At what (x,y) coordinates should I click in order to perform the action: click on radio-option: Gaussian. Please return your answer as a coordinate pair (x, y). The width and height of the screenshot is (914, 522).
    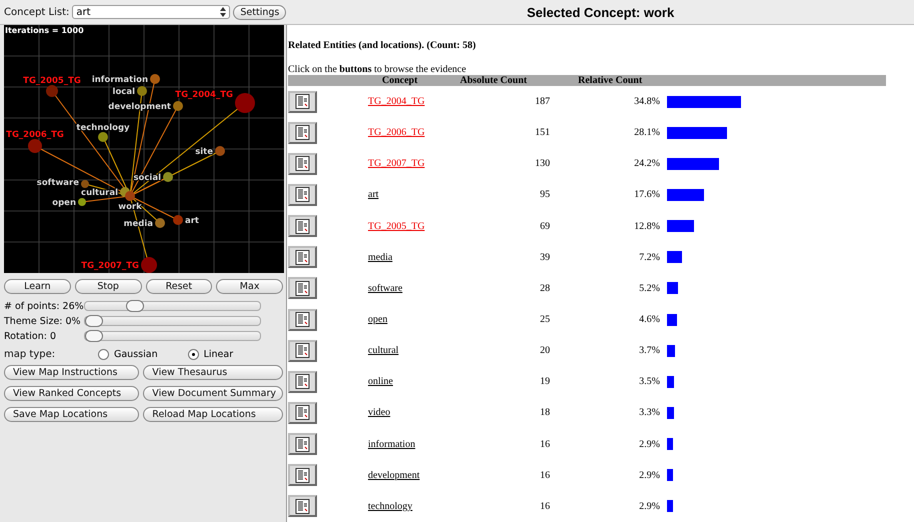
    Looking at the image, I should click on (128, 354).